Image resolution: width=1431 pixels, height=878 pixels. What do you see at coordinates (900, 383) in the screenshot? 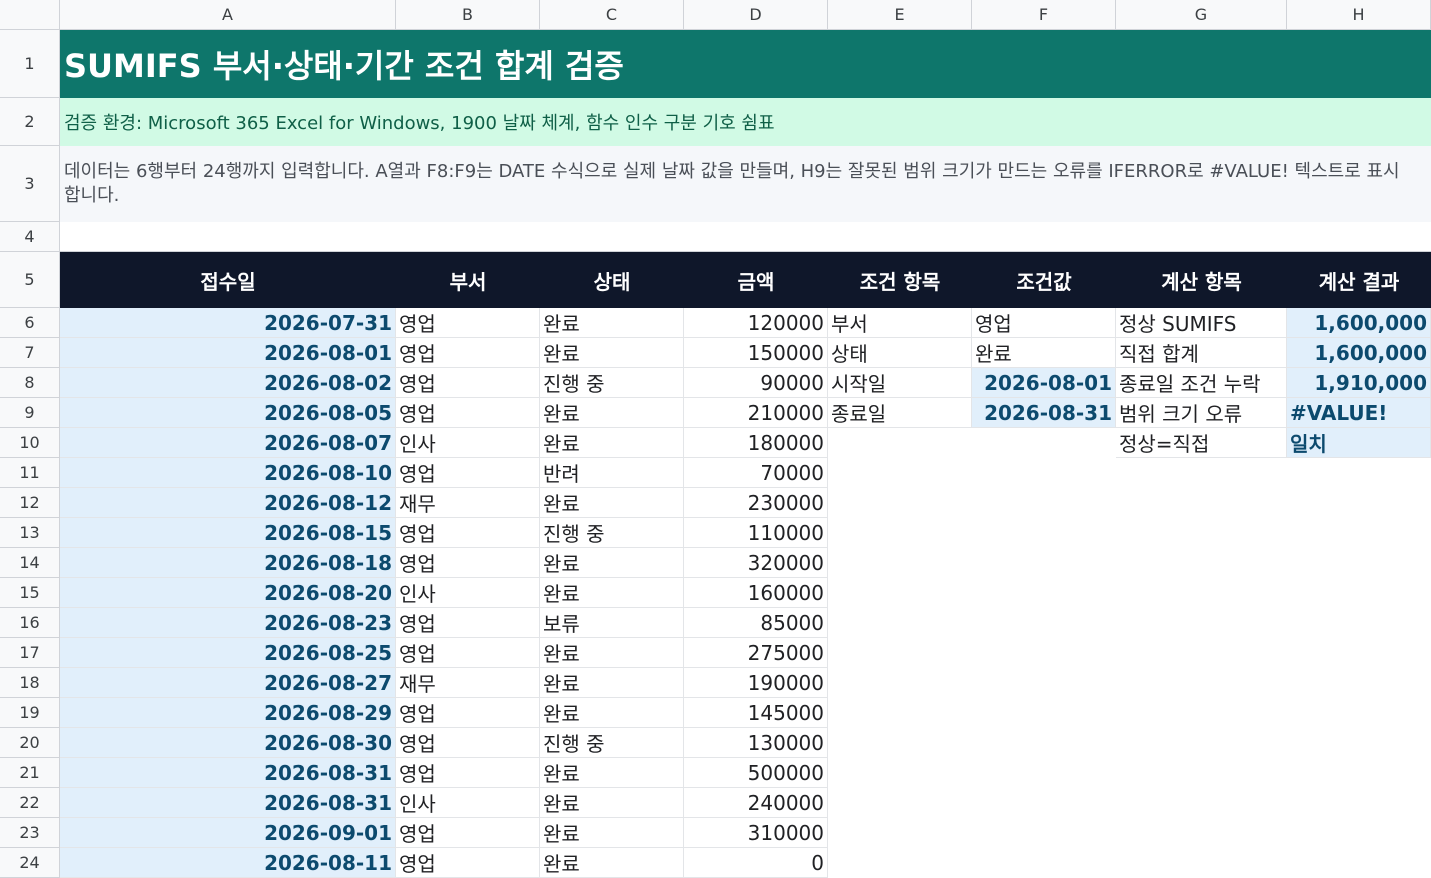
I see `criteria-label-cell: 시작일` at bounding box center [900, 383].